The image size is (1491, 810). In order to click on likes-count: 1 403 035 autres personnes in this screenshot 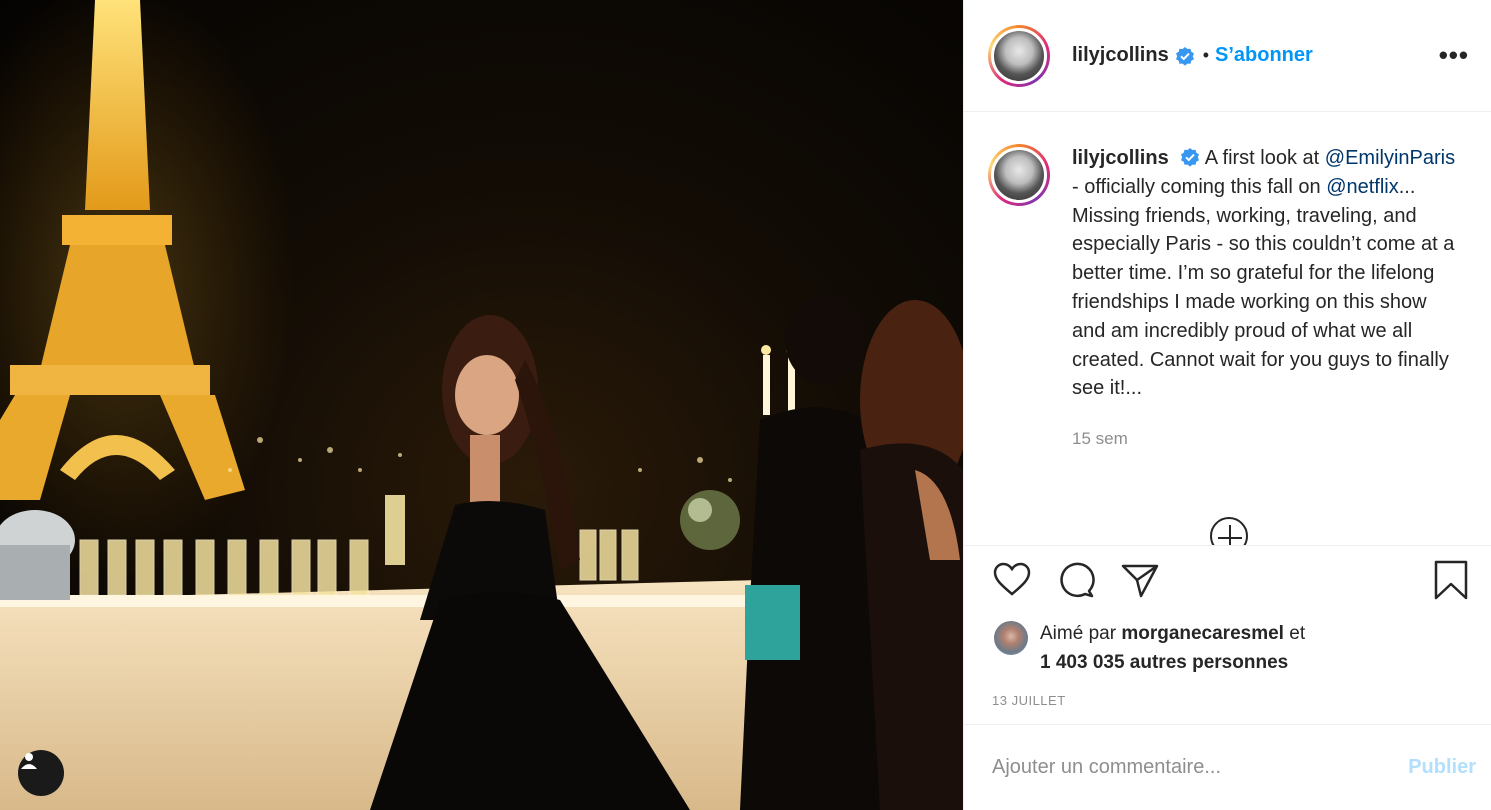, I will do `click(1164, 662)`.